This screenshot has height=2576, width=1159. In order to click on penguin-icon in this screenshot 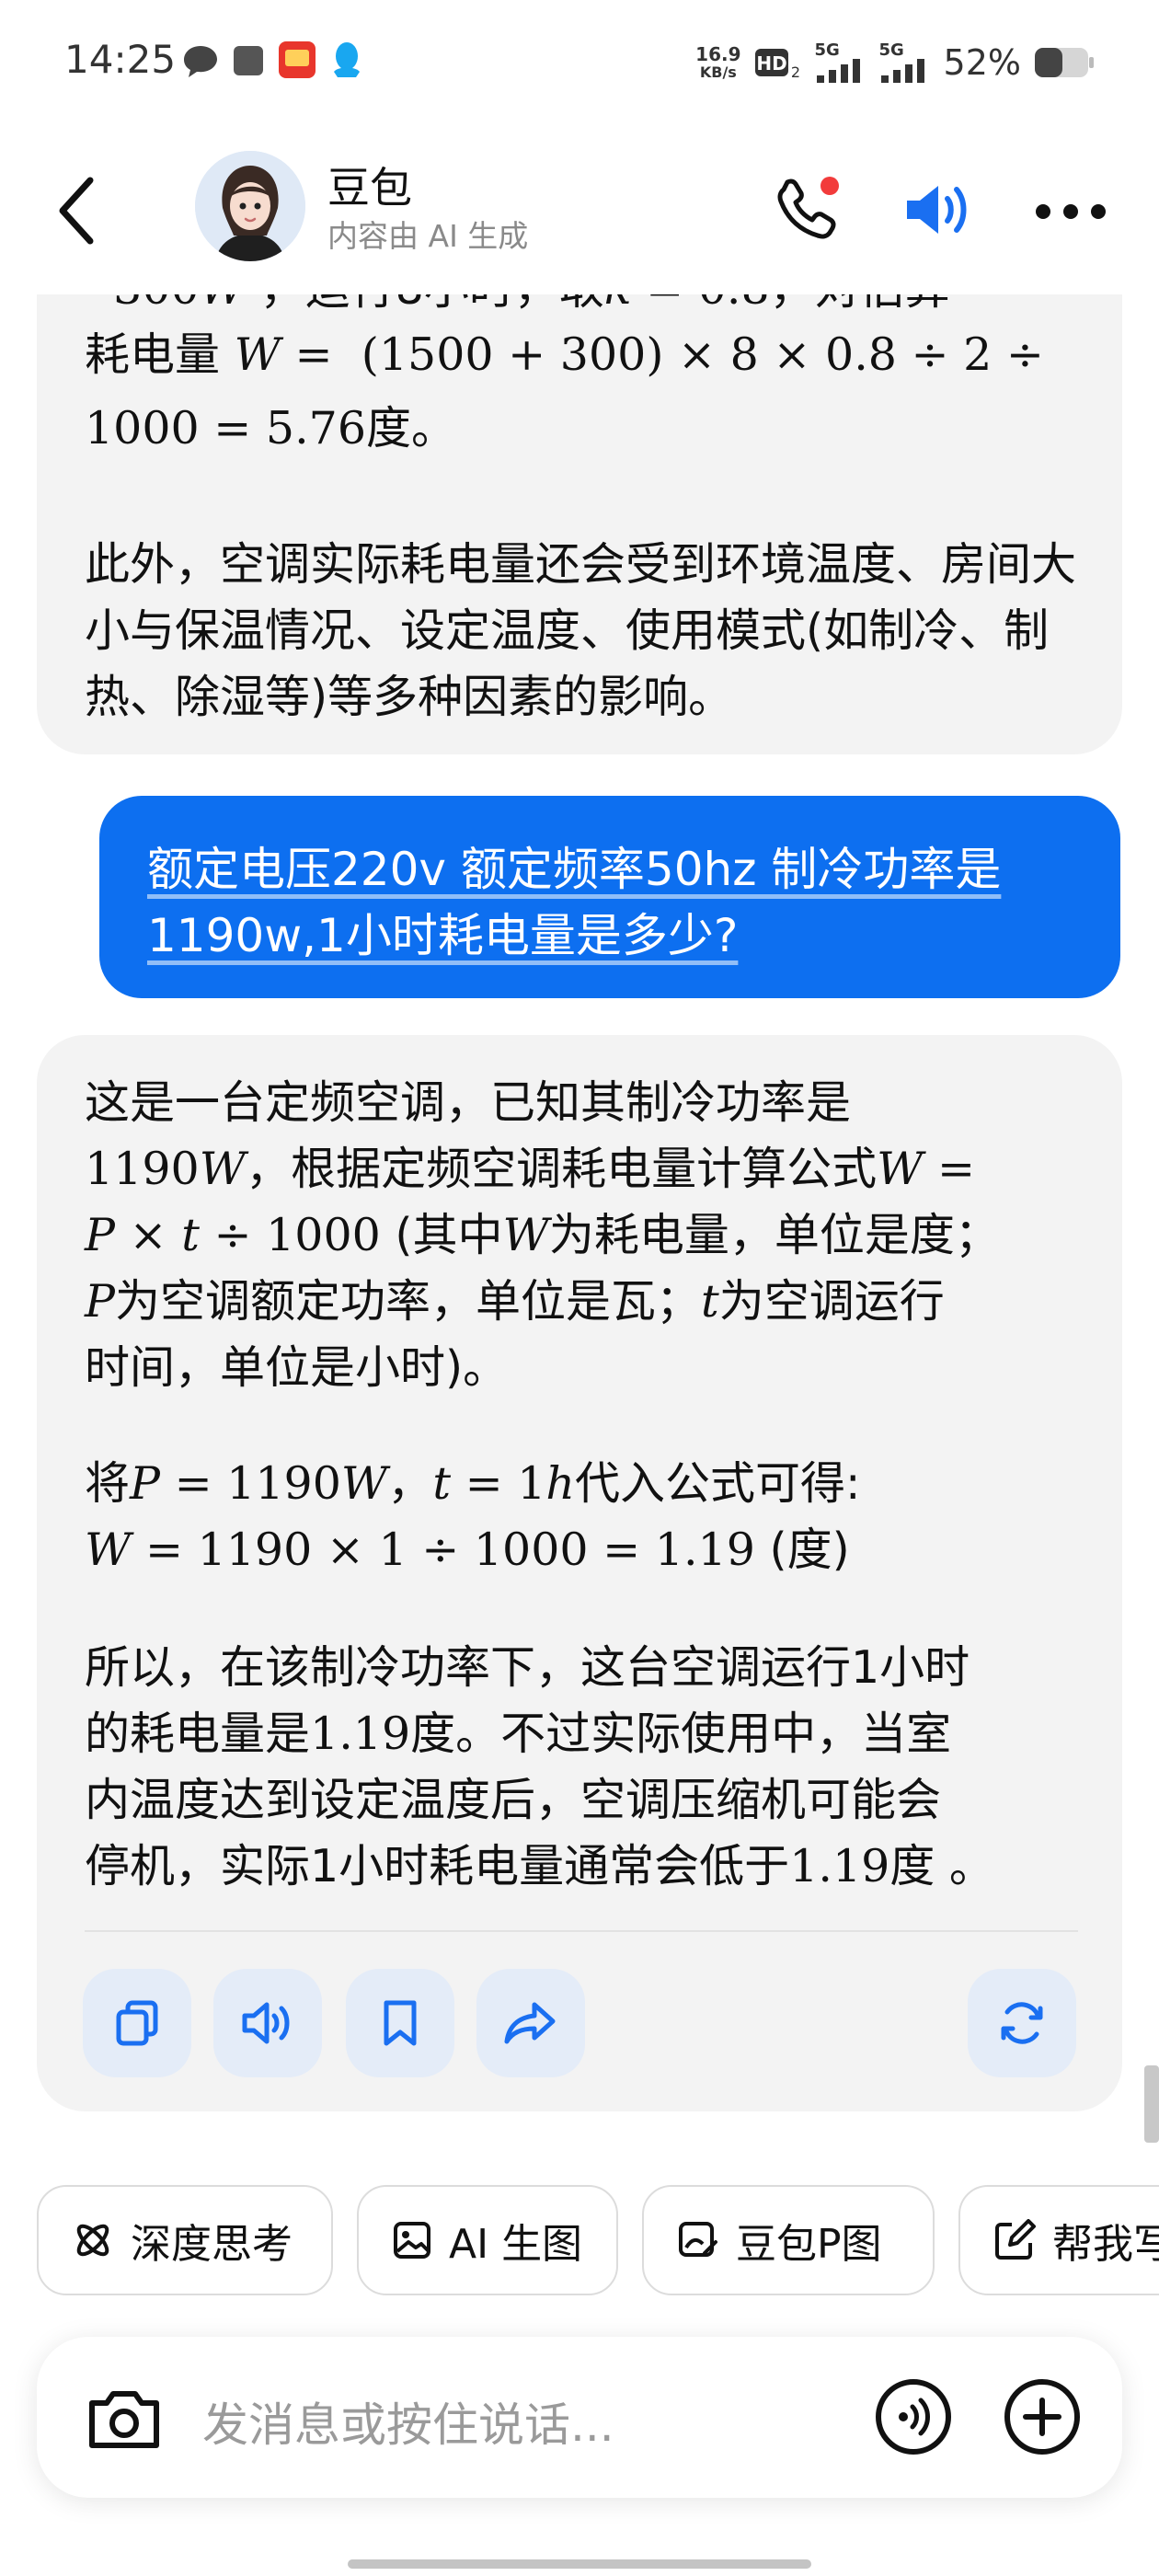, I will do `click(347, 59)`.